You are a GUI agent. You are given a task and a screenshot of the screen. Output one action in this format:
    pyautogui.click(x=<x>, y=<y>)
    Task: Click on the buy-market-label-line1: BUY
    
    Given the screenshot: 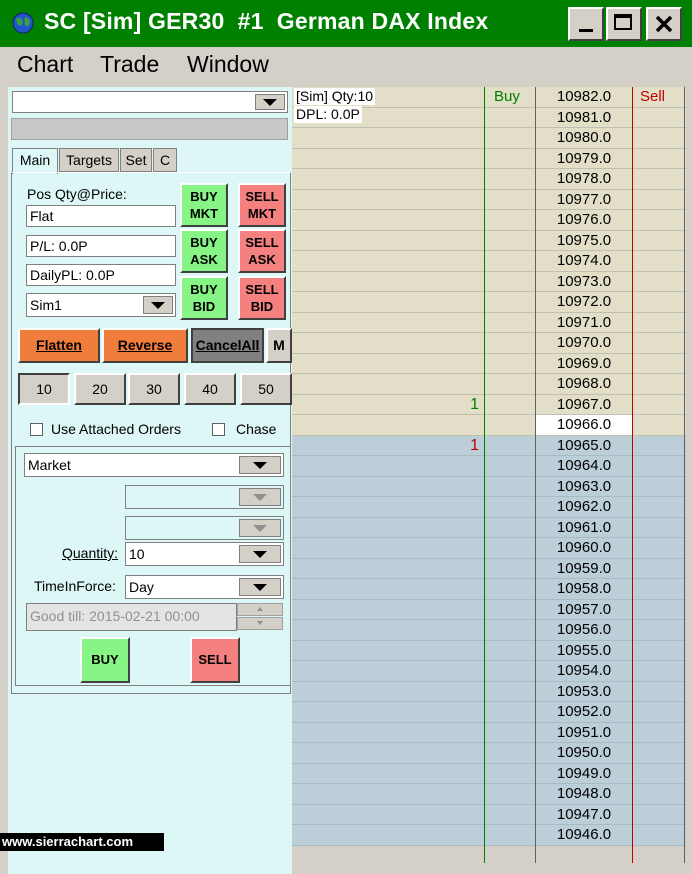 What is the action you would take?
    pyautogui.click(x=204, y=196)
    